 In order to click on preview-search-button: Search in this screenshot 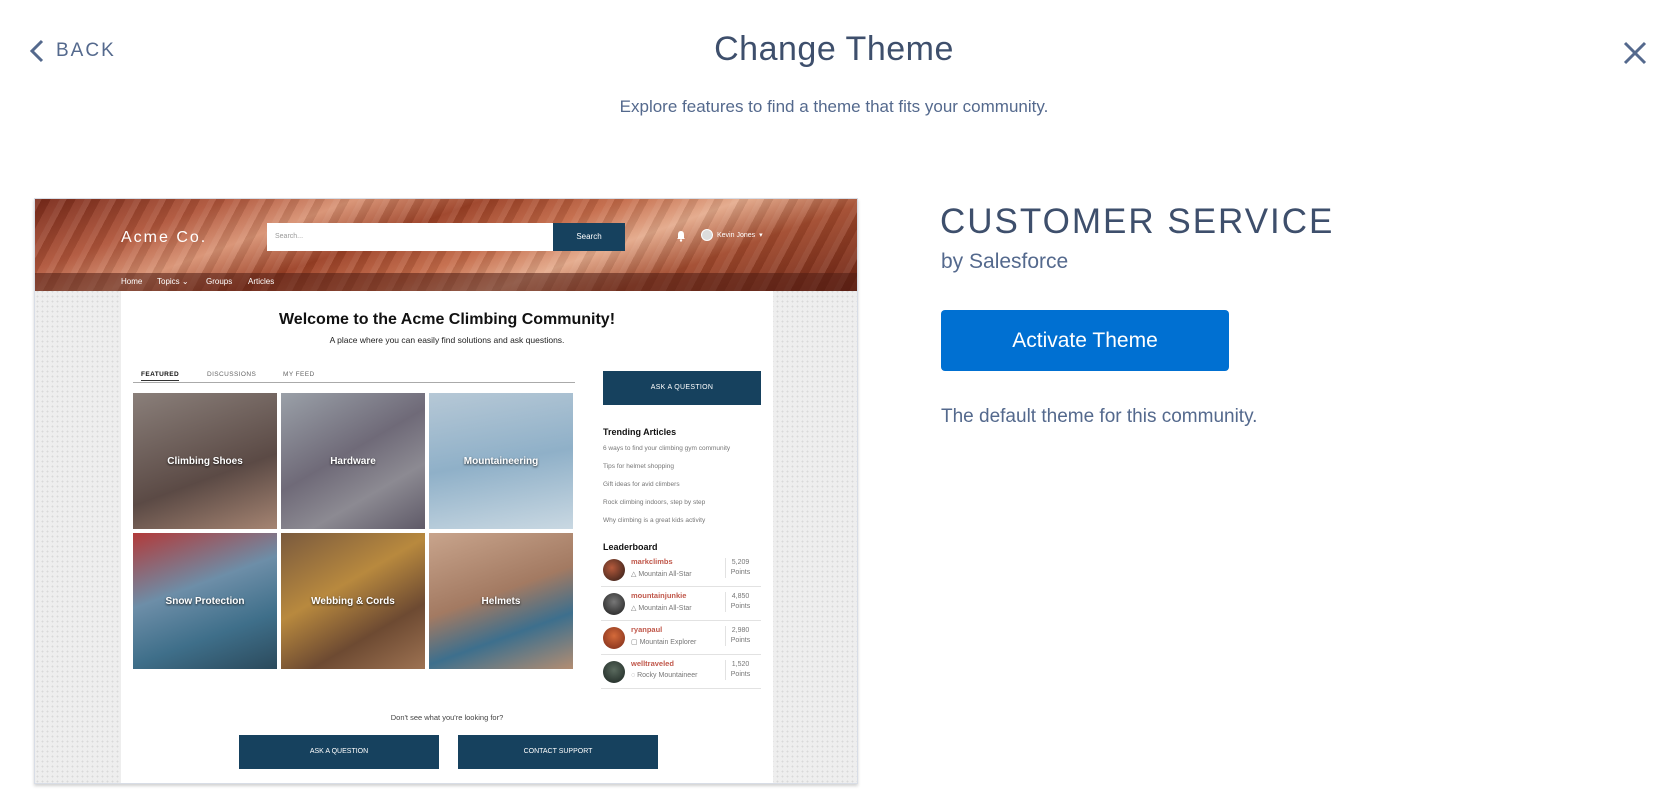, I will do `click(589, 237)`.